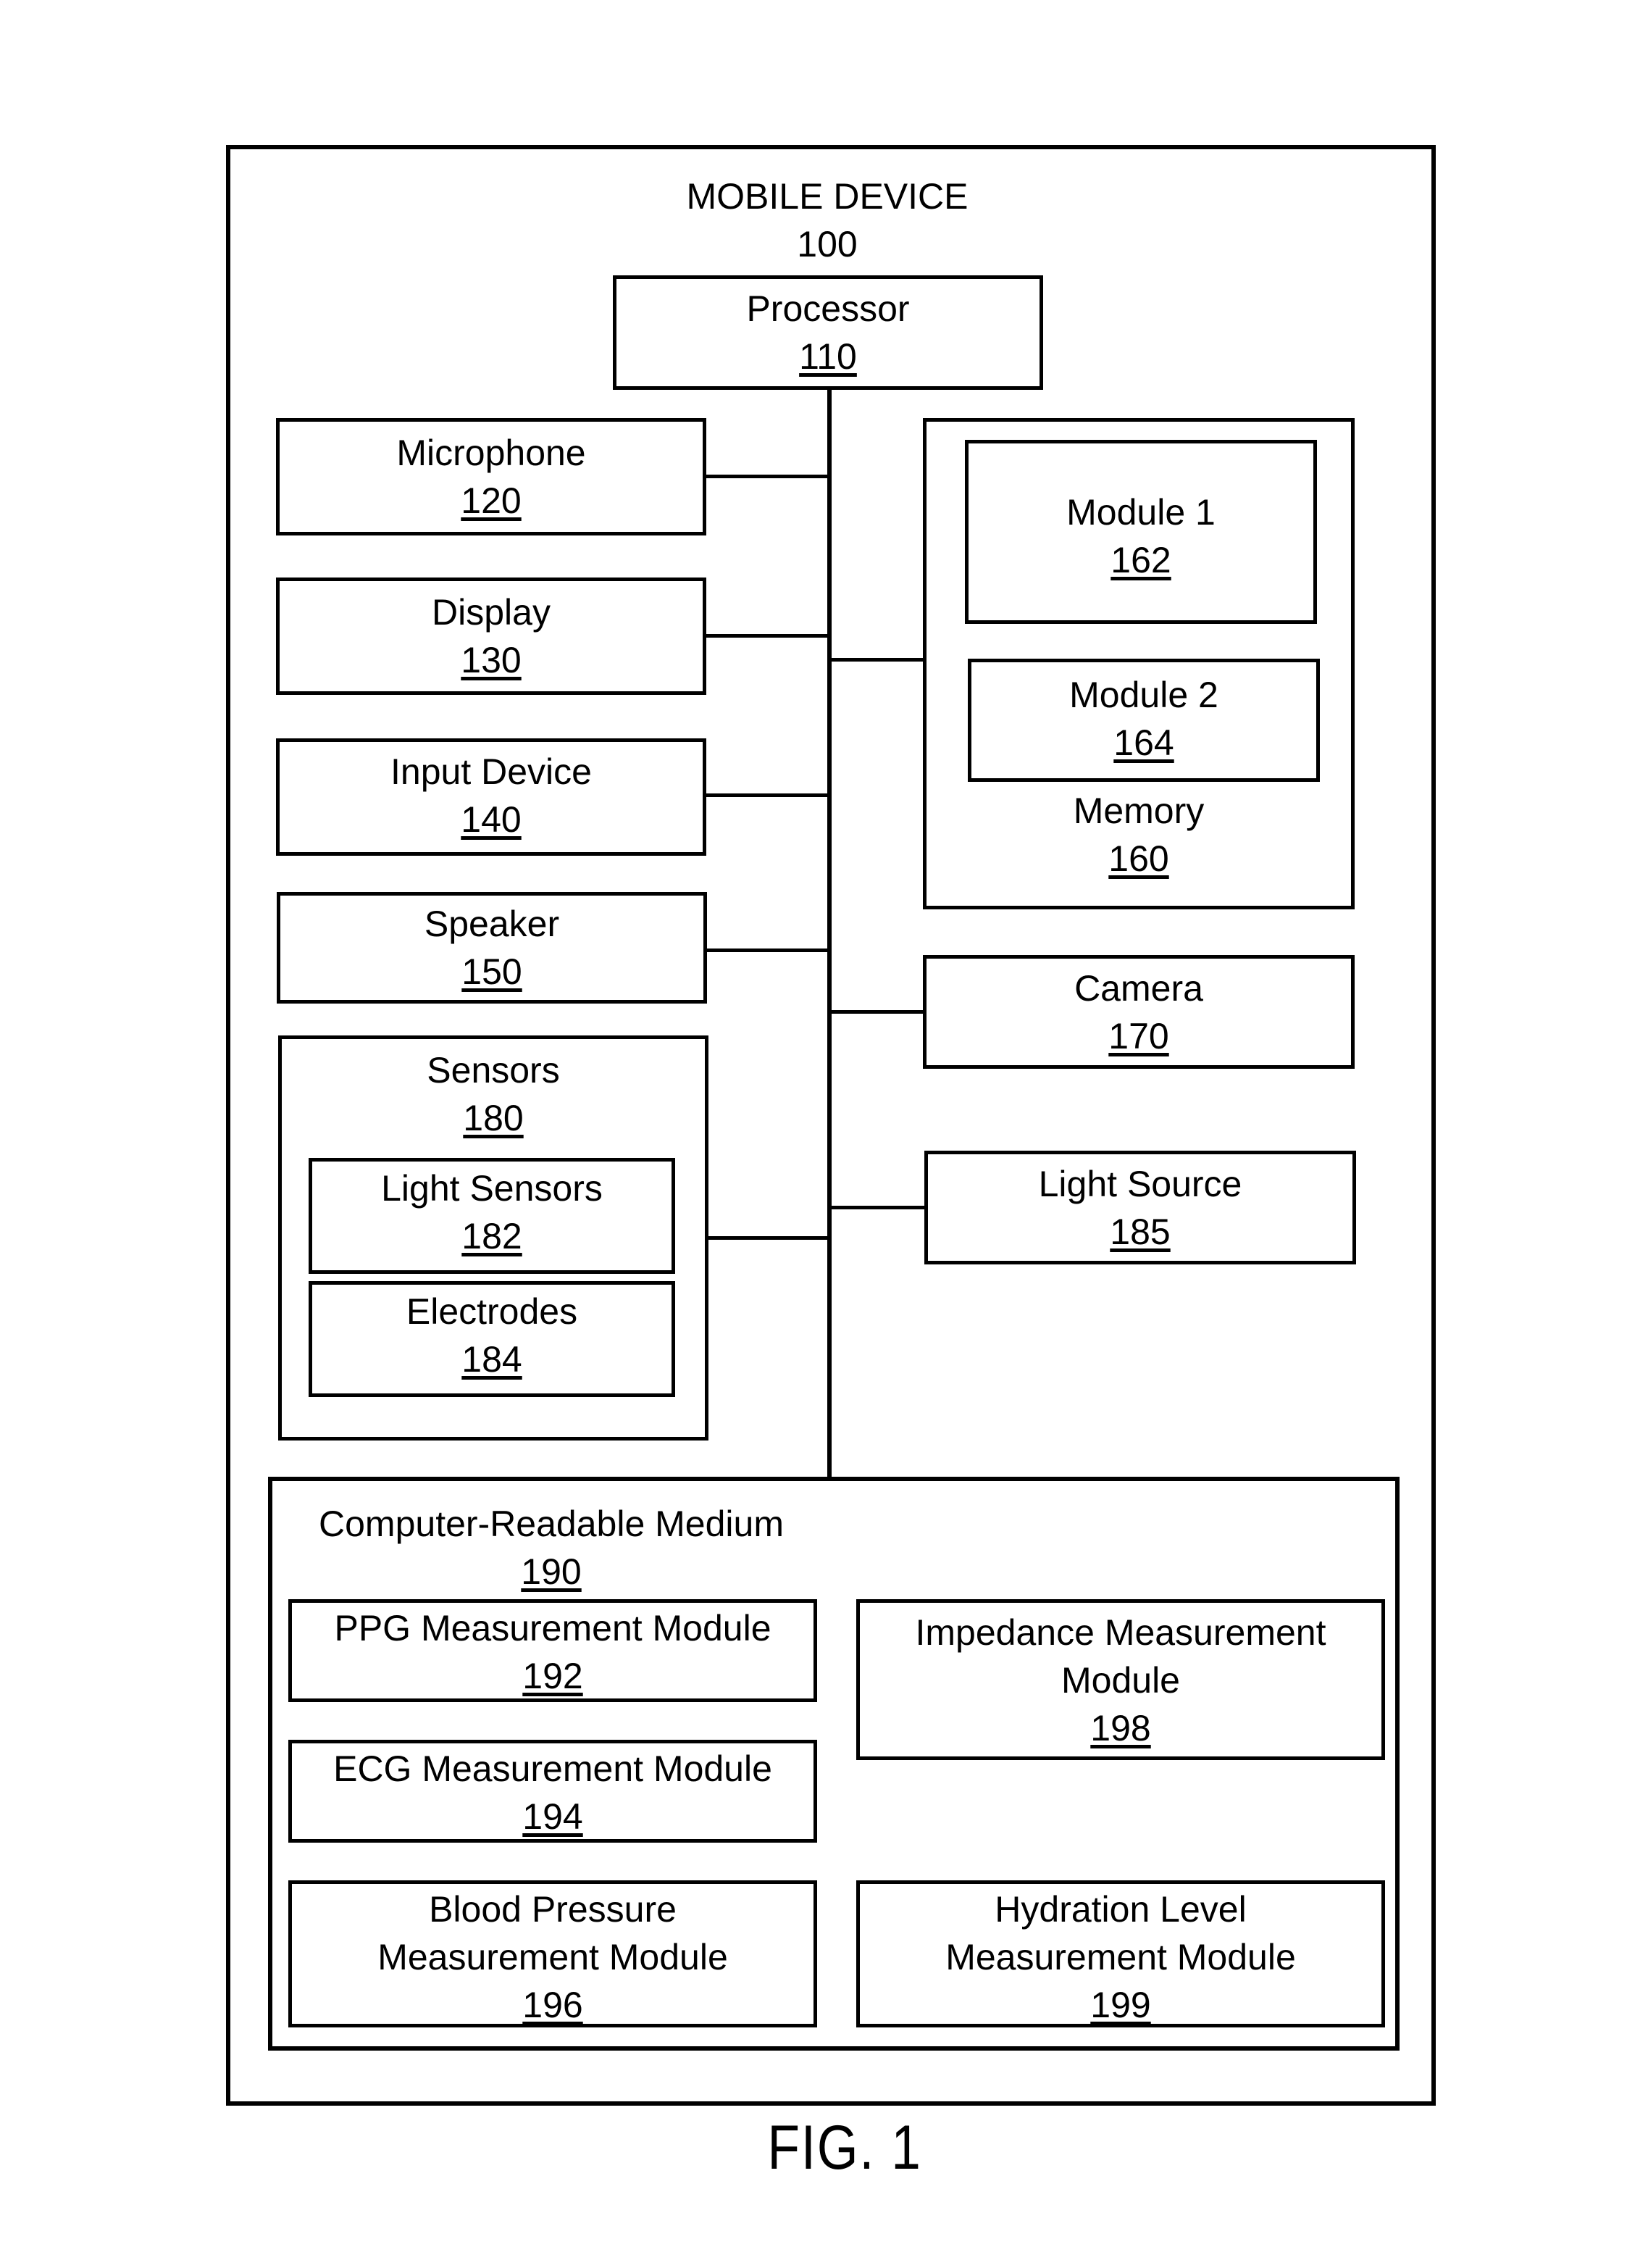 This screenshot has height=2268, width=1627. What do you see at coordinates (492, 948) in the screenshot?
I see `speaker-box: Speaker 150` at bounding box center [492, 948].